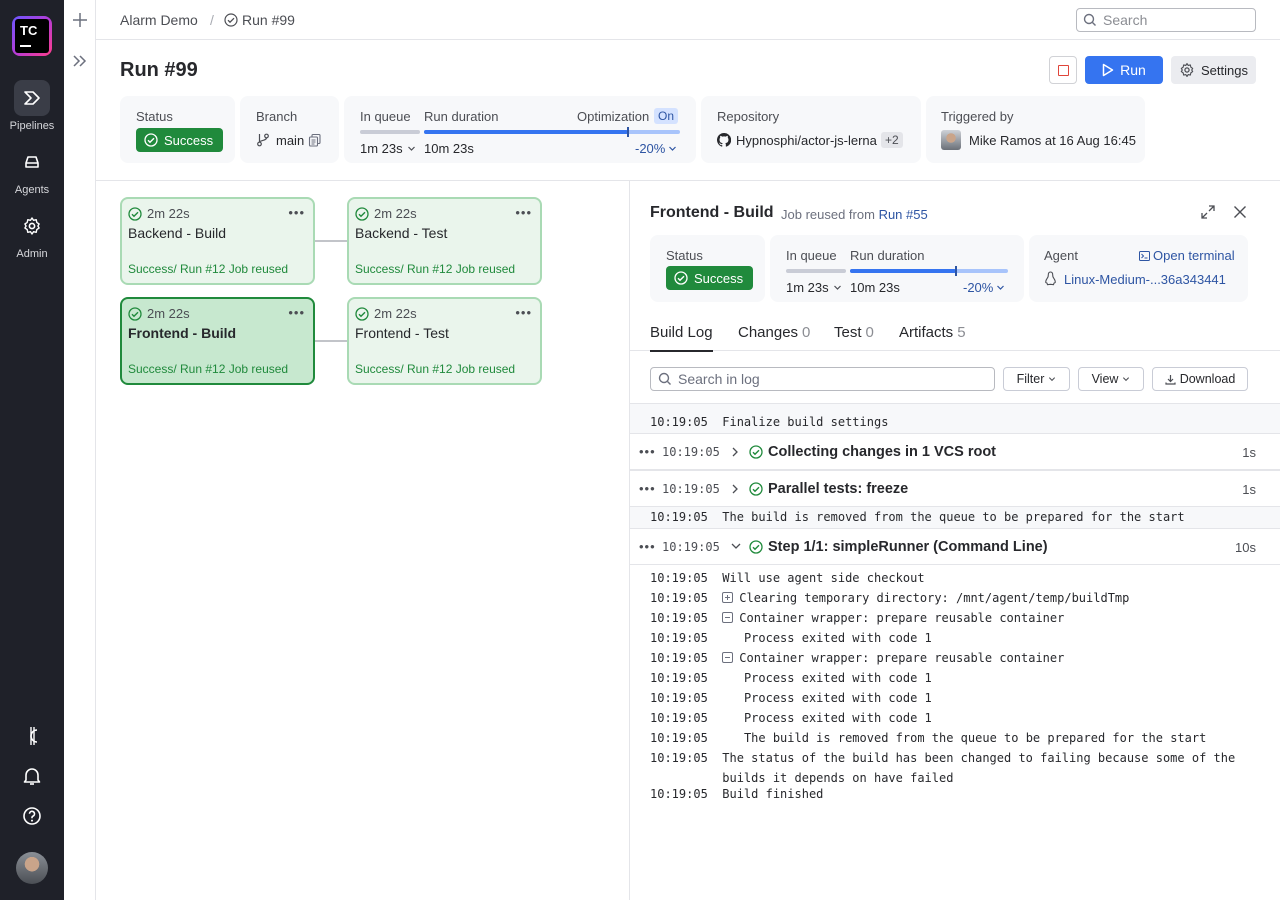 This screenshot has height=900, width=1280. I want to click on job-status: Success/ Run #12 Job reused, so click(208, 269).